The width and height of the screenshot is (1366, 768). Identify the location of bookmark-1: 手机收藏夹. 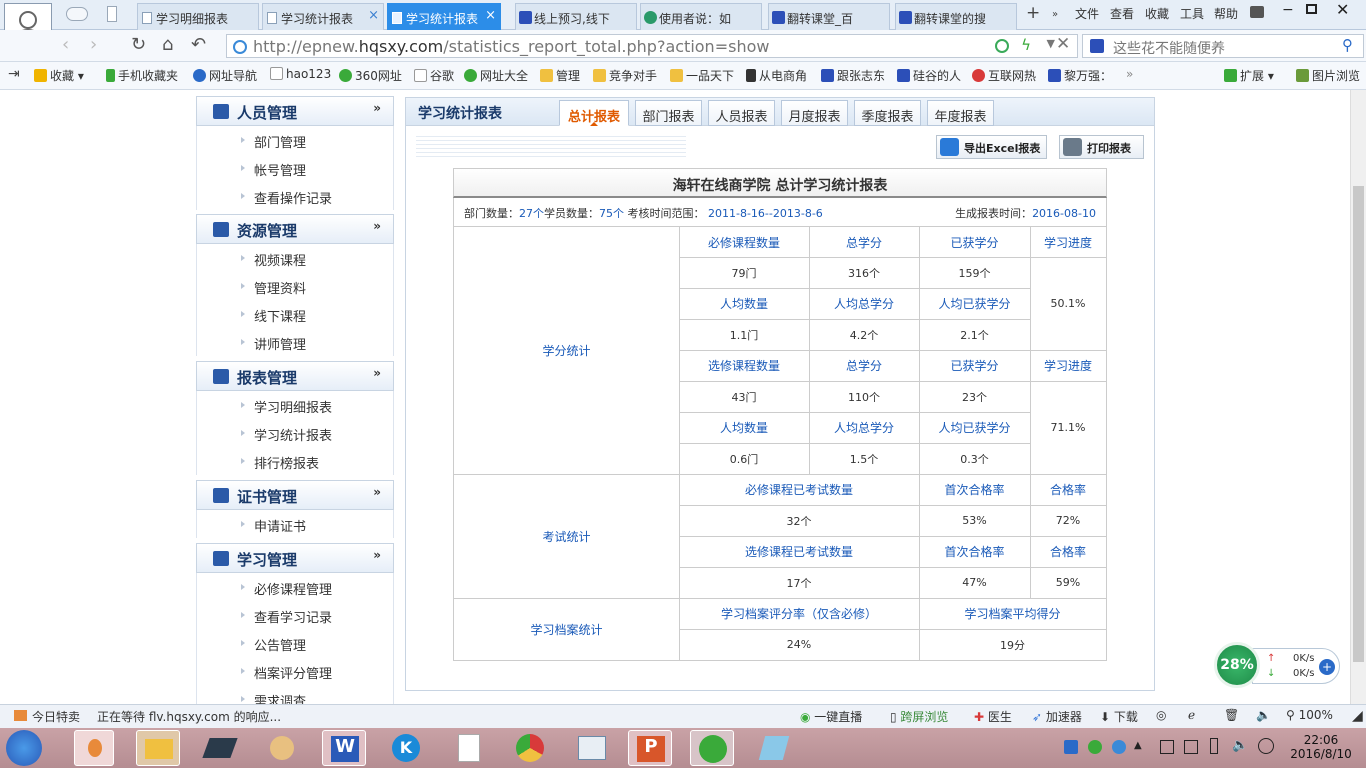
(142, 75).